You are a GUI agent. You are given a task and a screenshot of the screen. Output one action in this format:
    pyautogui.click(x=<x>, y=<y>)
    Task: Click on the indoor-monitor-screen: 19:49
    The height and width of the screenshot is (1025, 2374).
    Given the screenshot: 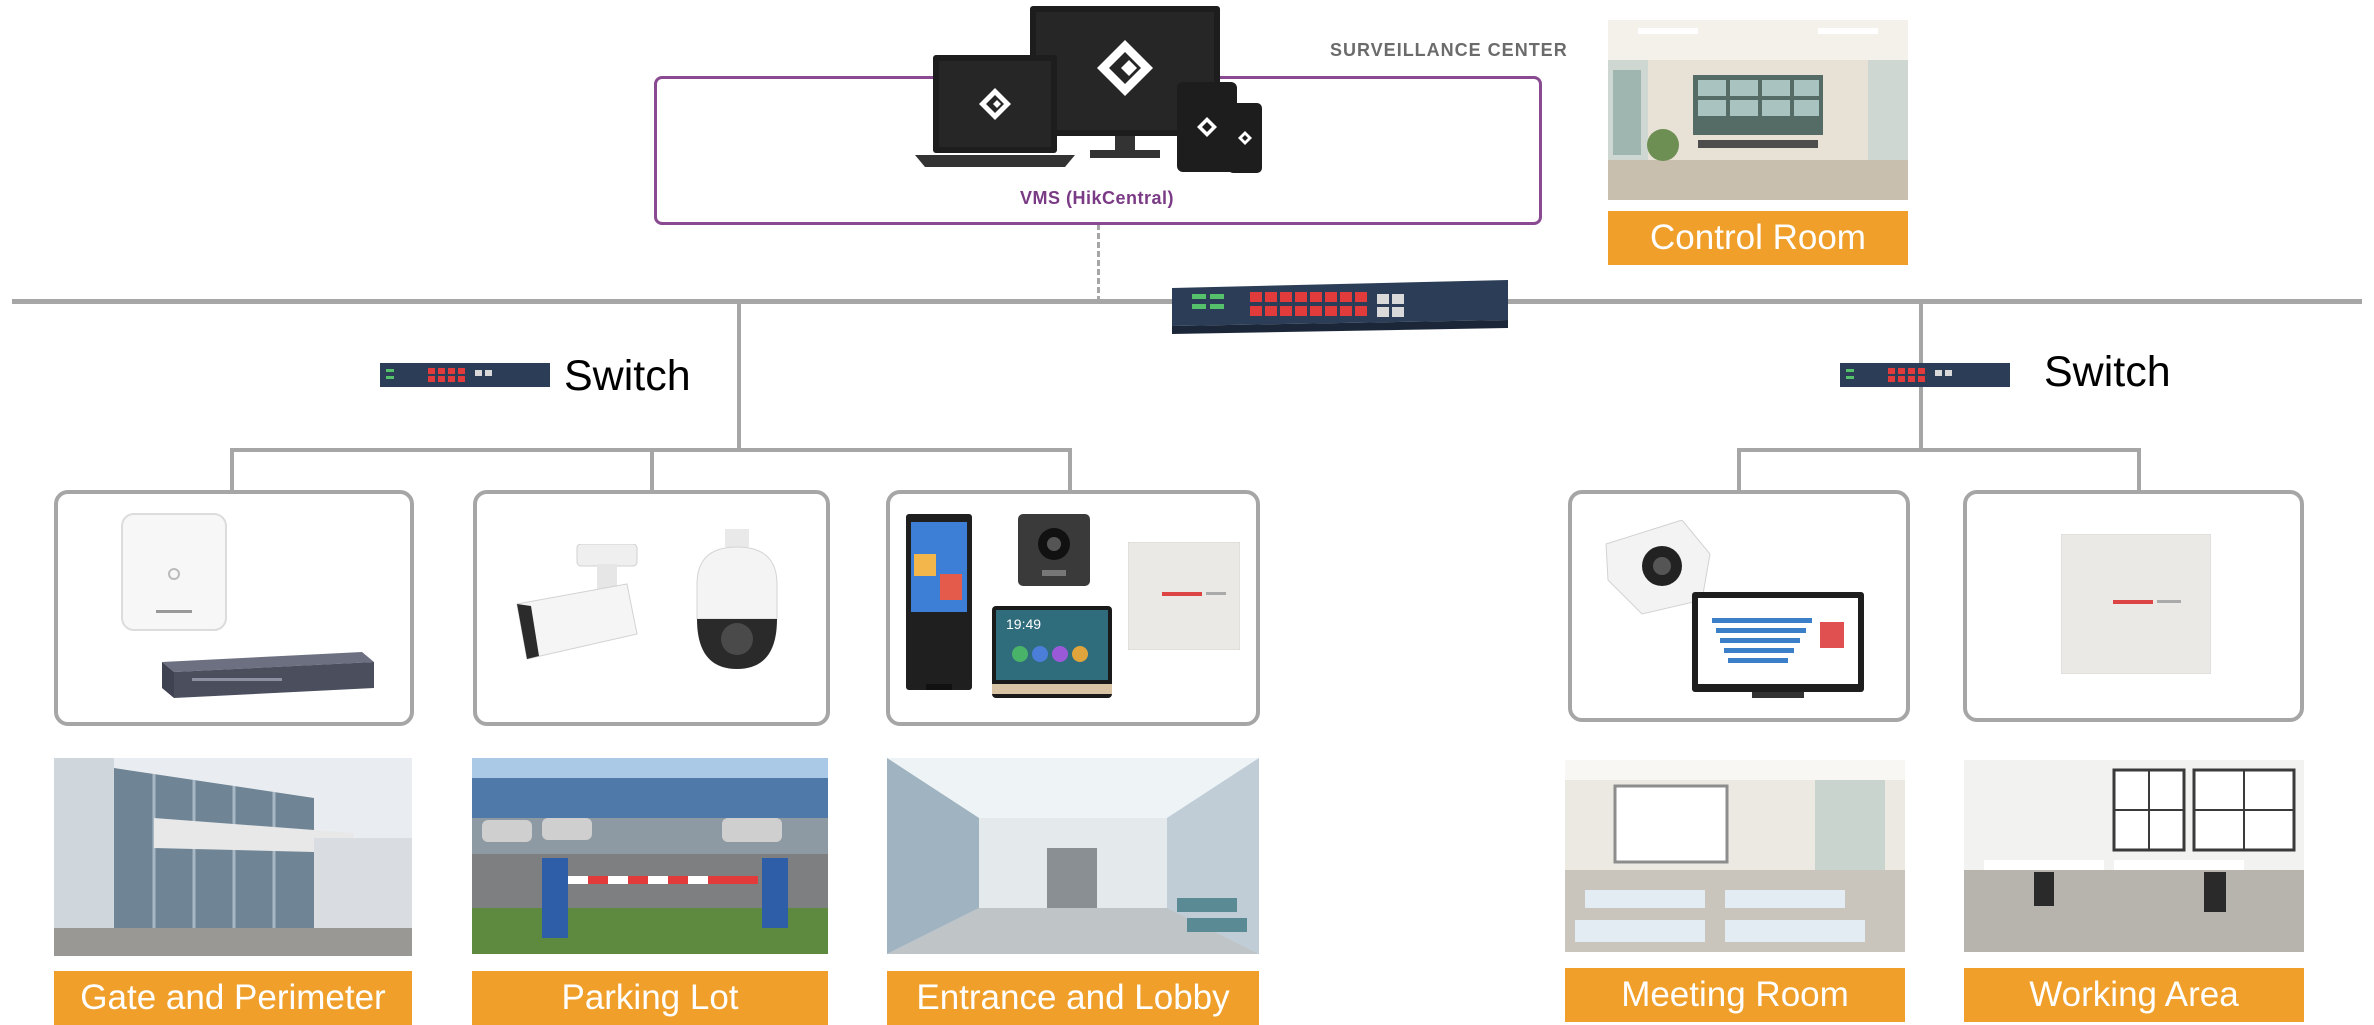 What is the action you would take?
    pyautogui.click(x=1052, y=645)
    